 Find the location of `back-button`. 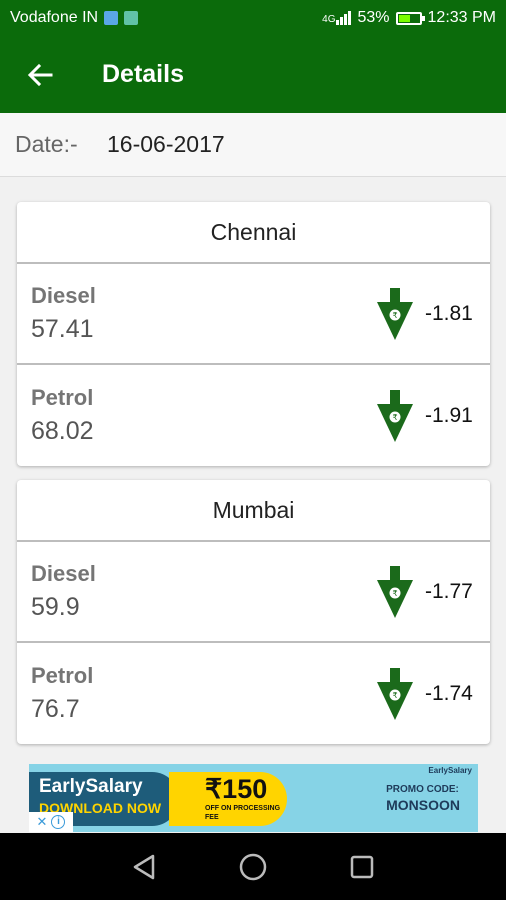

back-button is located at coordinates (40, 74).